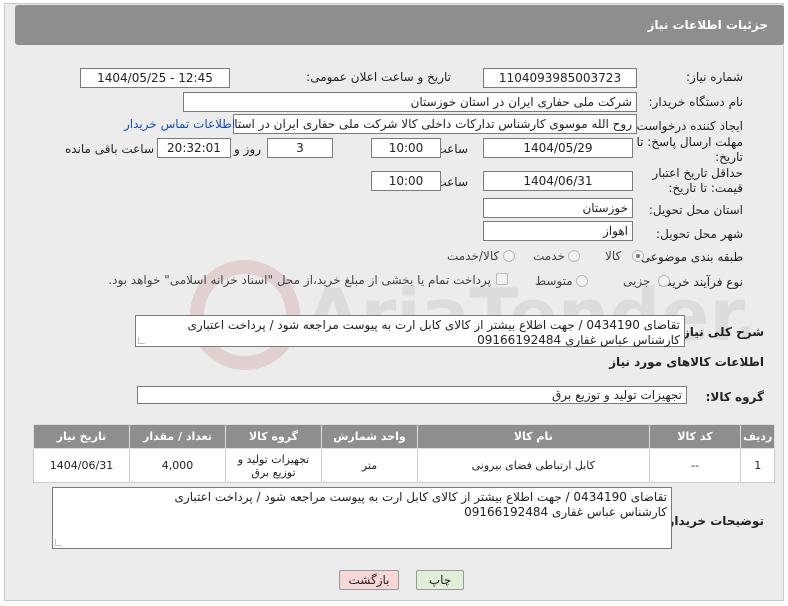 The height and width of the screenshot is (606, 788). Describe the element at coordinates (273, 436) in the screenshot. I see `col-group: گروه کالا` at that location.